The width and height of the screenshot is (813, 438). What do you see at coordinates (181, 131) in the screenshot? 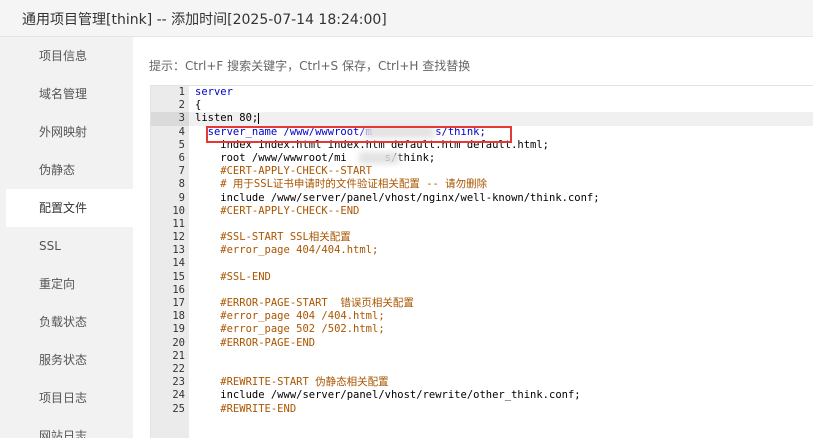
I see `line-number: 4` at bounding box center [181, 131].